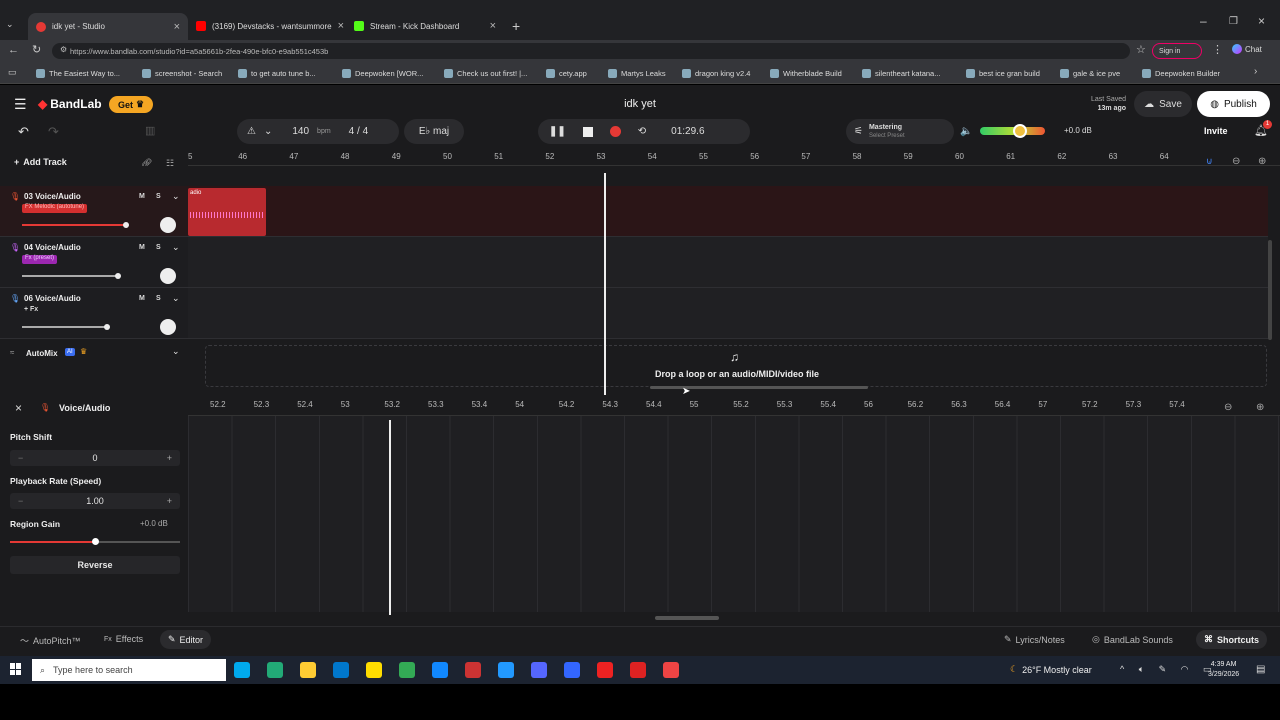 This screenshot has width=1280, height=720. I want to click on tab-youtube: (3169) Devstacks - wantsummore ×, so click(266, 26).